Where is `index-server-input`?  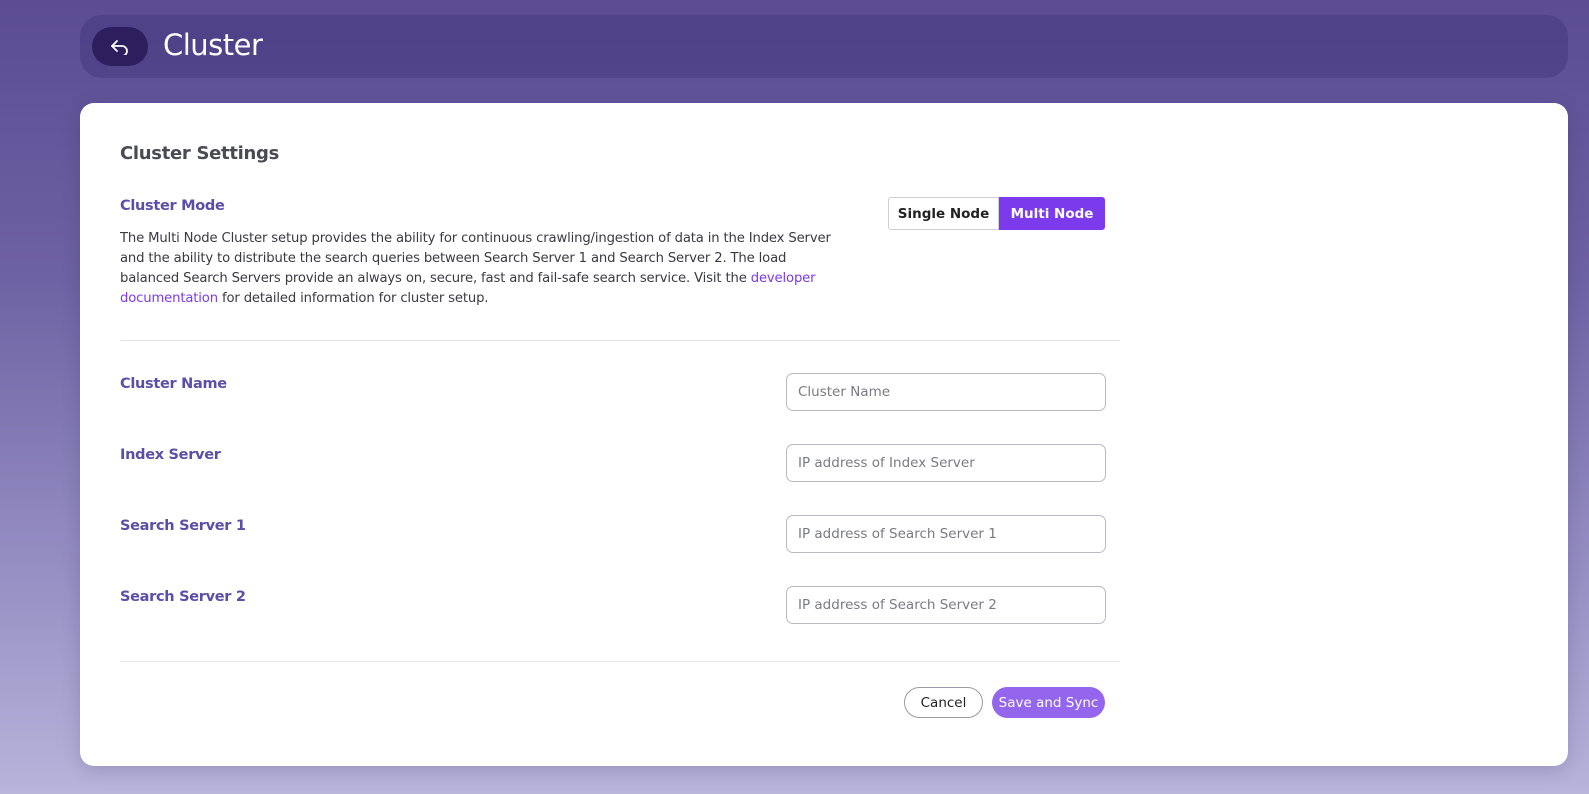
index-server-input is located at coordinates (946, 463).